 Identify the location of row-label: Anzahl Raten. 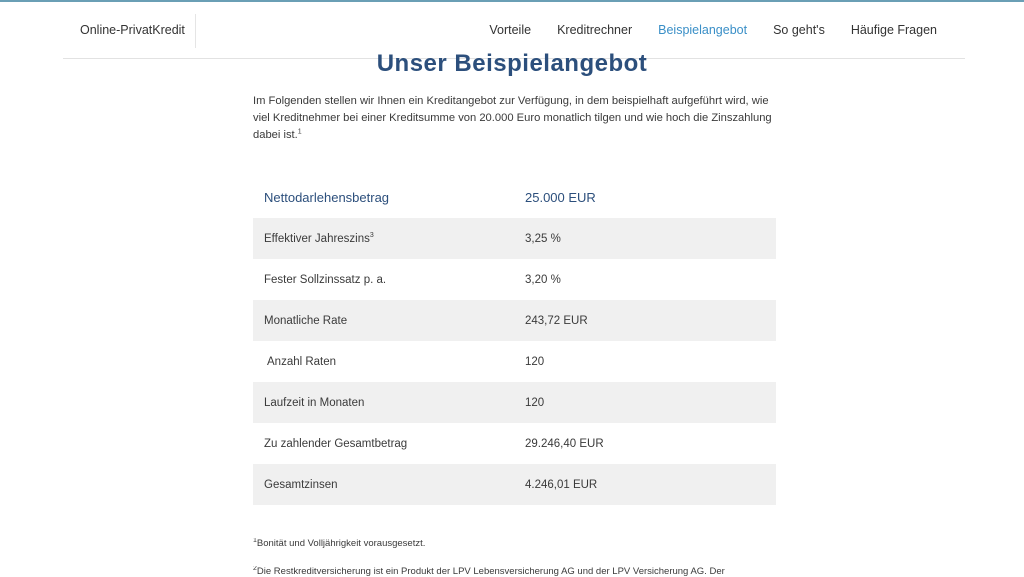
(302, 361).